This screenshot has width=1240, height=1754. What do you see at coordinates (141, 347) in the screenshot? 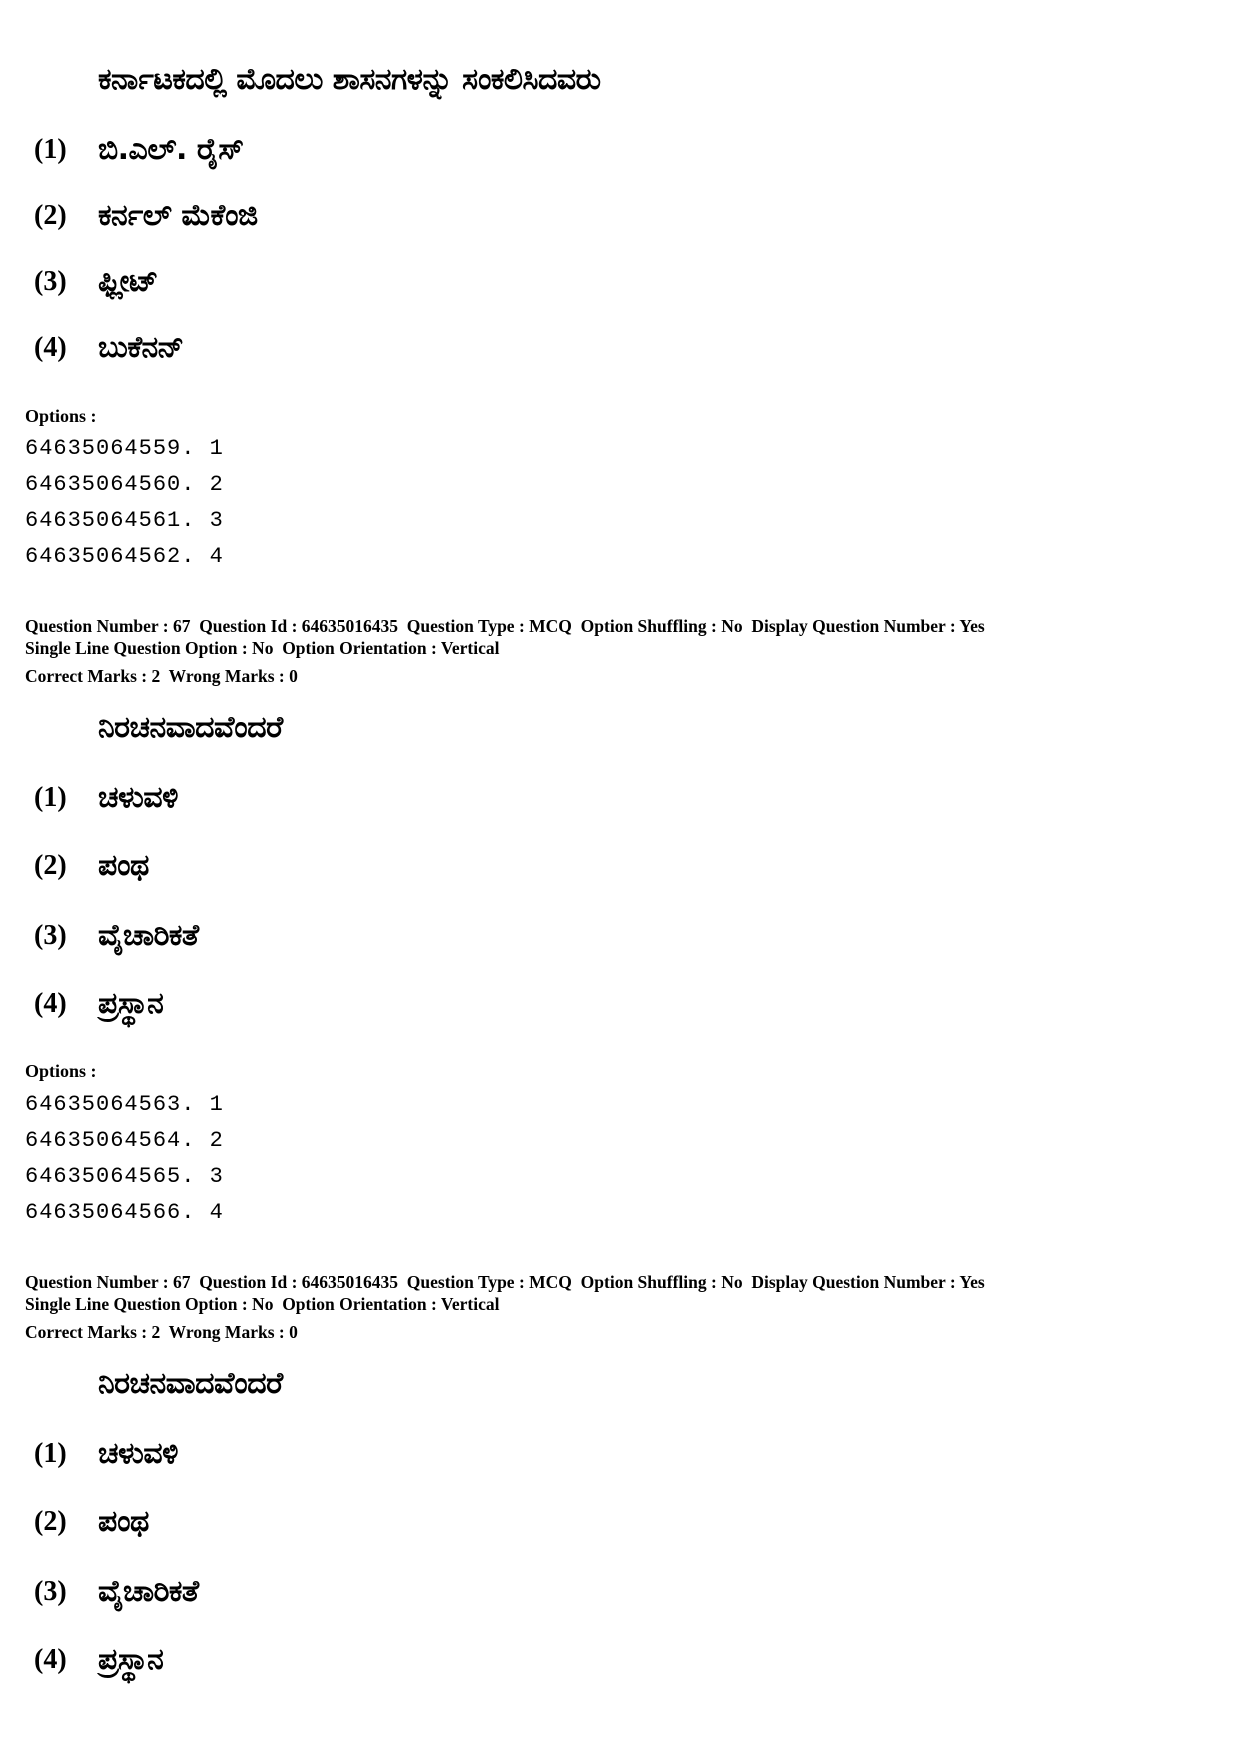
I see `choice-text: ಬುಕೆನನ್` at bounding box center [141, 347].